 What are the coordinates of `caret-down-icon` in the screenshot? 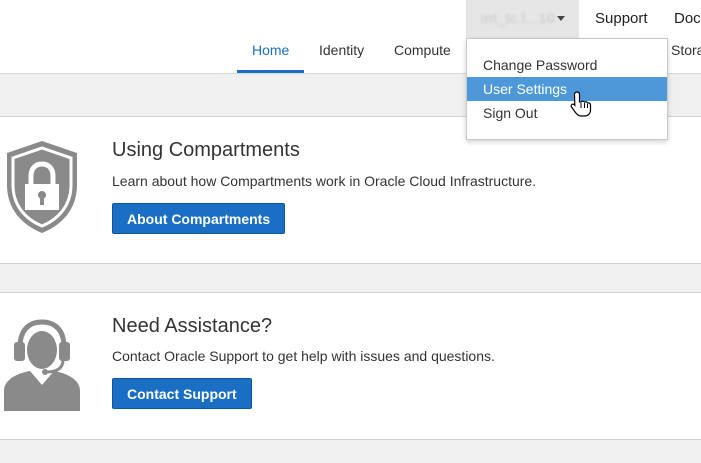 It's located at (561, 18).